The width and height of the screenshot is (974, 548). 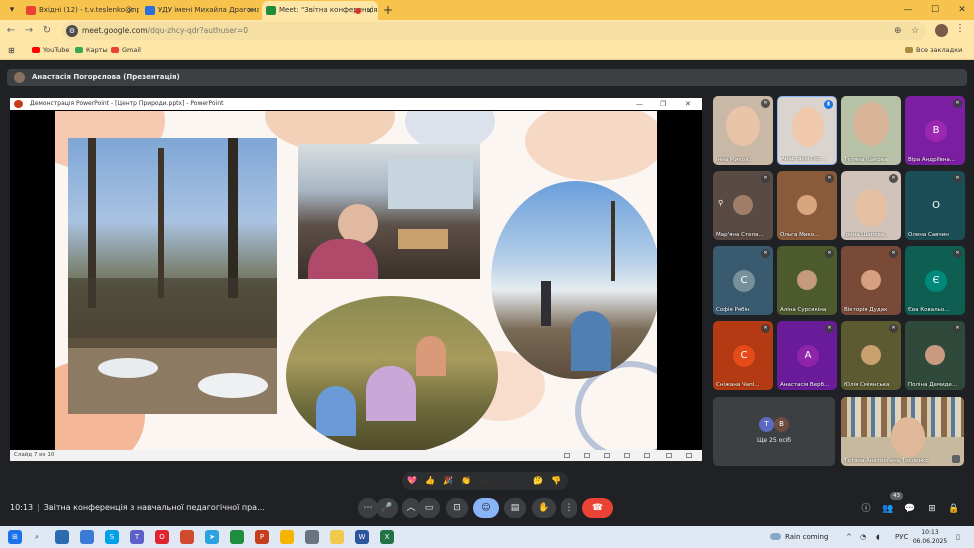 I want to click on slideshow-icon, so click(x=689, y=455).